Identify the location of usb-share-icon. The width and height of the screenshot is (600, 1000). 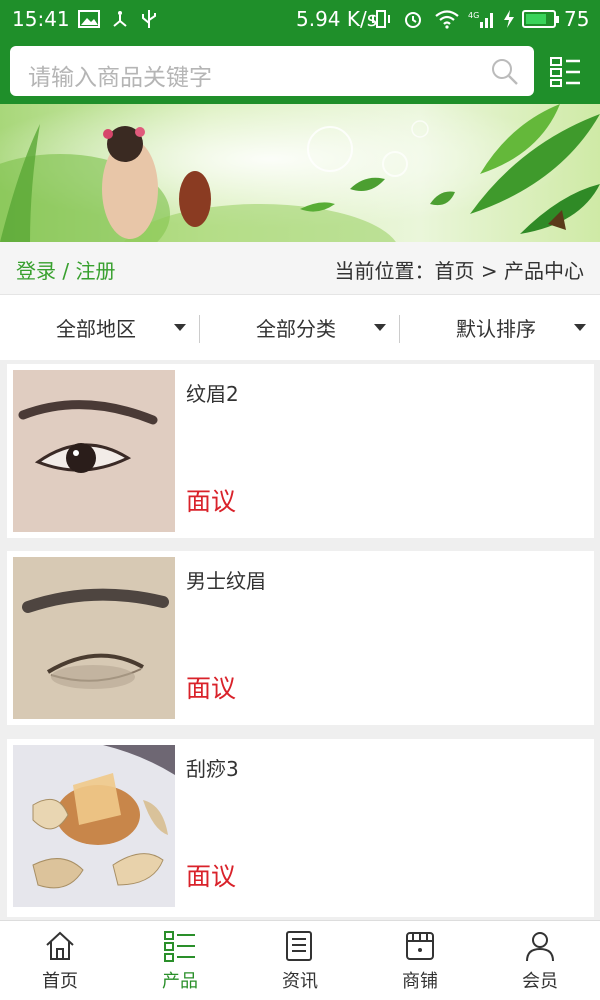
(120, 19).